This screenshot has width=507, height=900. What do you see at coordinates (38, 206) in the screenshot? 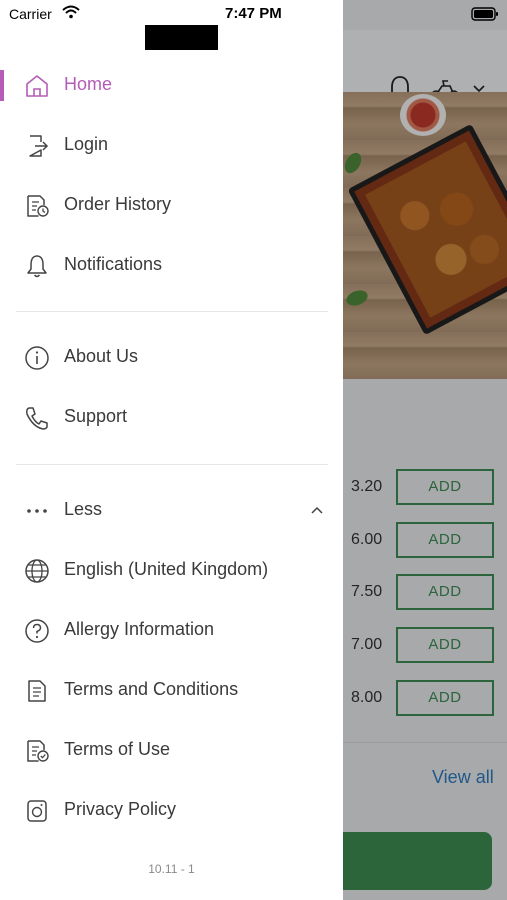
I see `order-history-icon` at bounding box center [38, 206].